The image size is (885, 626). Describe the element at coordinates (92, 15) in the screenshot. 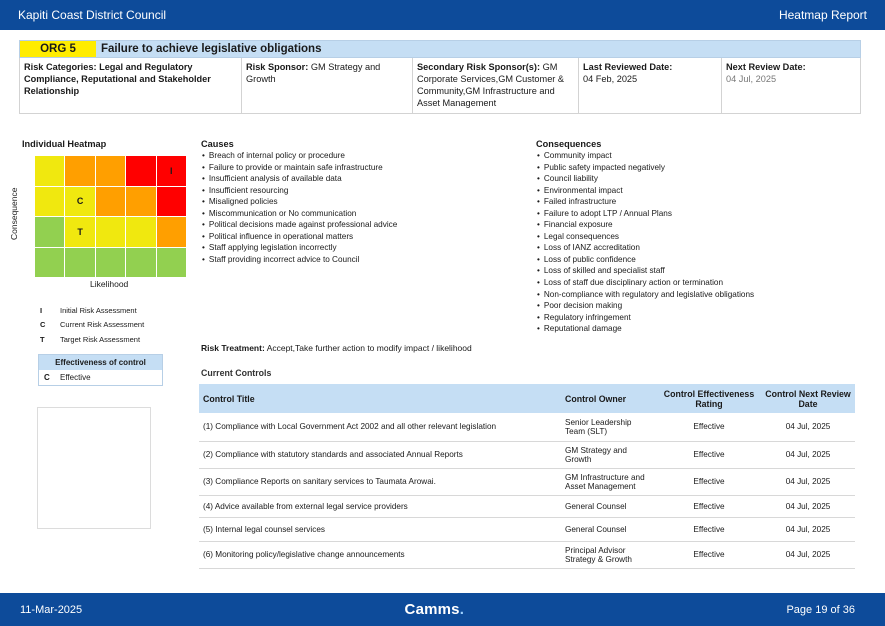

I see `org-name: Kapiti Coast District Council` at that location.